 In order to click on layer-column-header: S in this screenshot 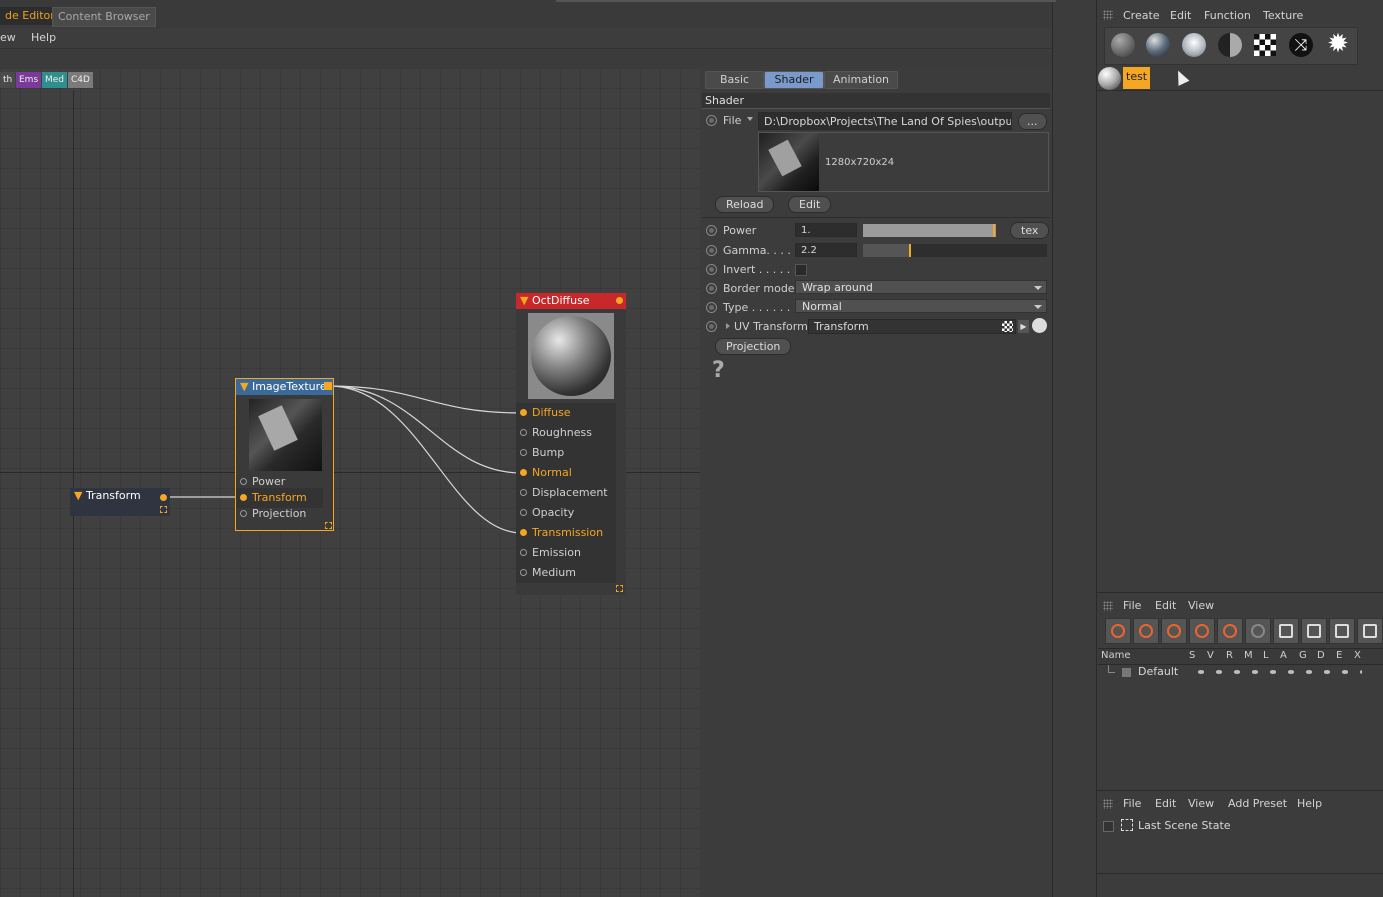, I will do `click(1192, 655)`.